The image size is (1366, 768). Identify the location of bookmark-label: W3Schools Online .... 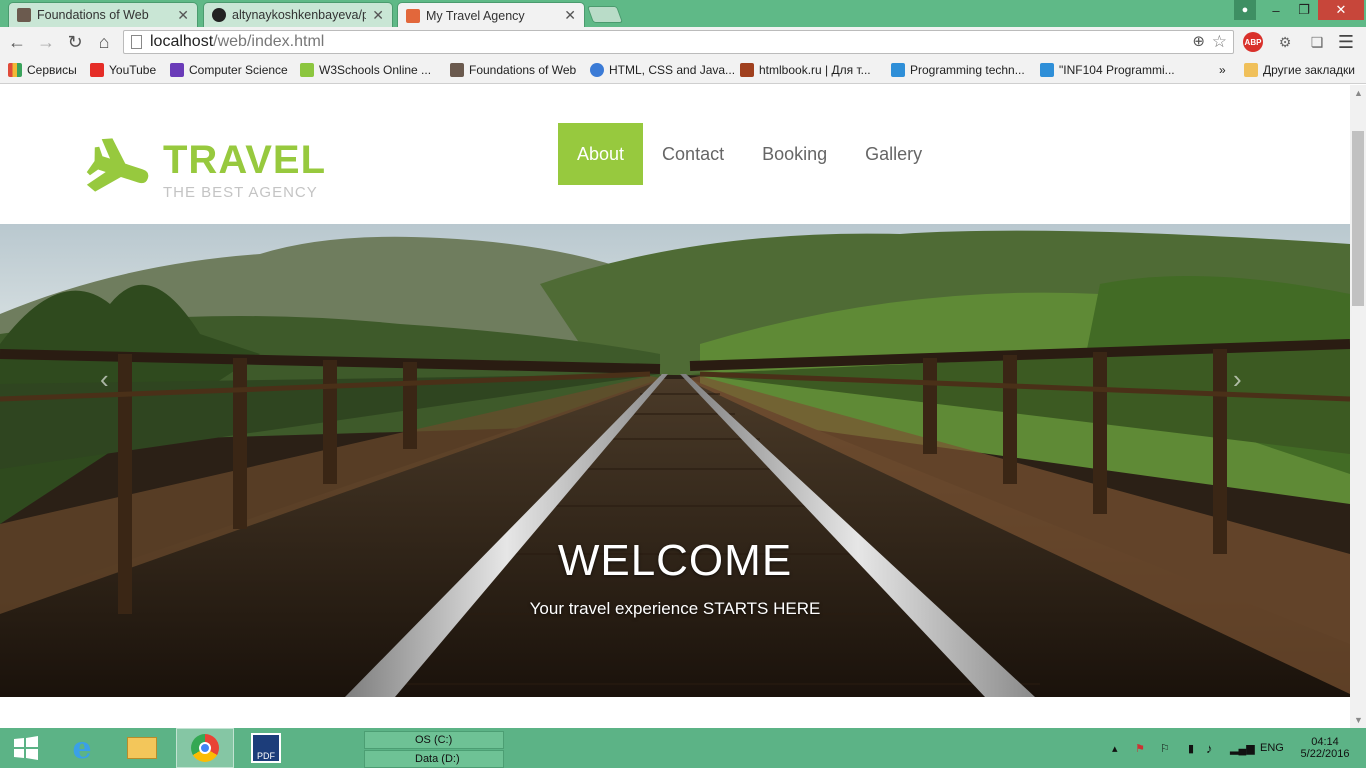
(375, 70).